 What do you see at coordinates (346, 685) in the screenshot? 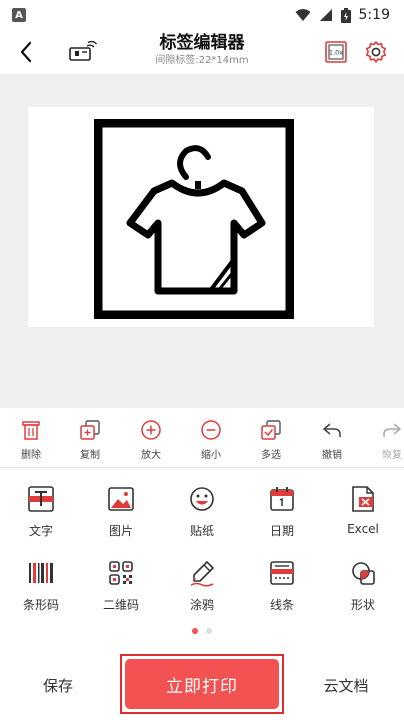
I see `cloud-docs-button: 云文档` at bounding box center [346, 685].